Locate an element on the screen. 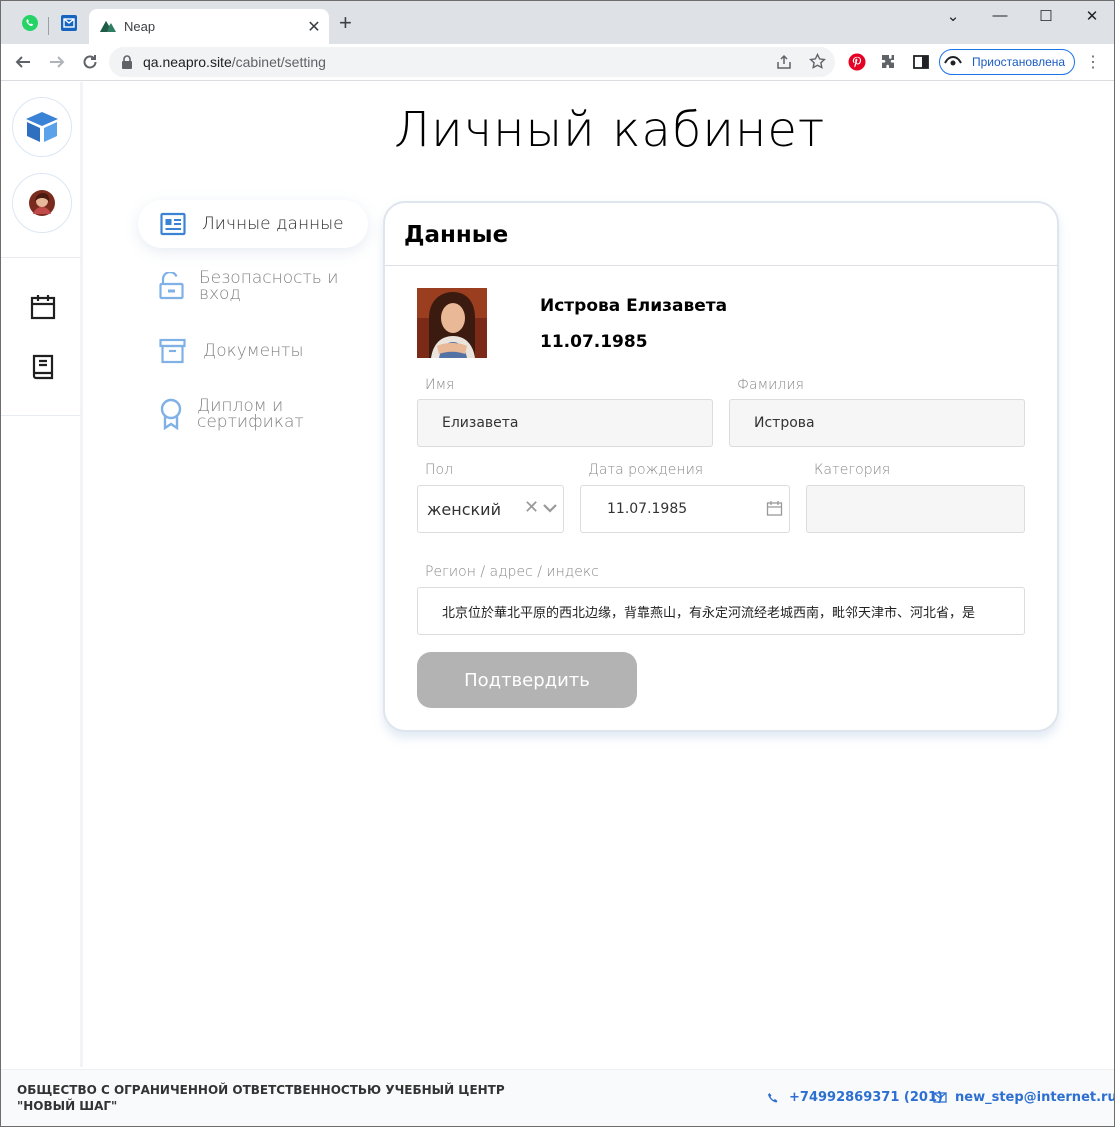 The image size is (1115, 1127). profile-photo-image is located at coordinates (452, 323).